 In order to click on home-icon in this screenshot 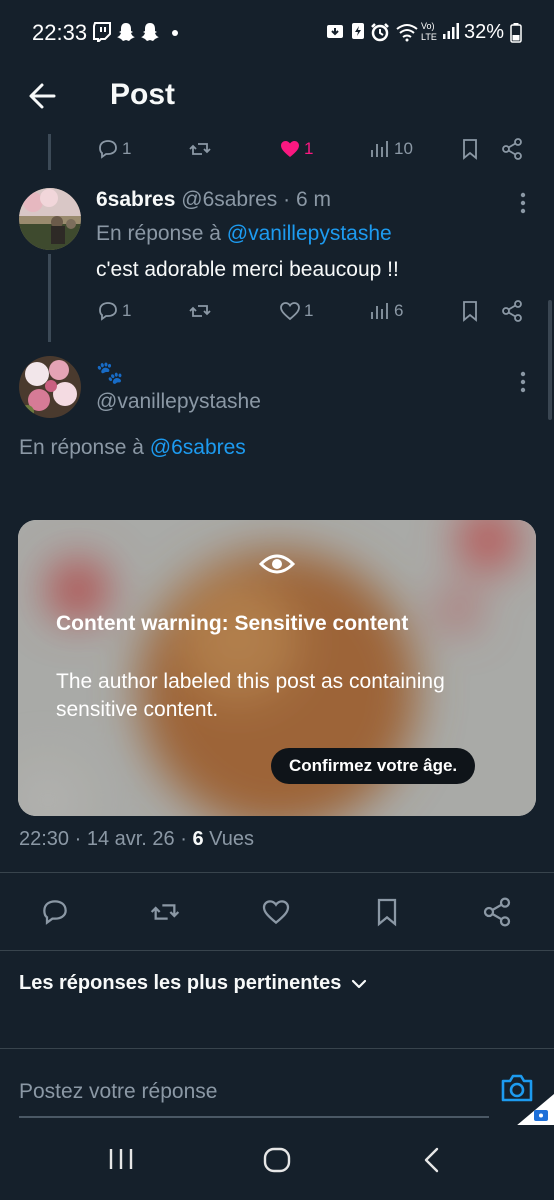, I will do `click(277, 1160)`.